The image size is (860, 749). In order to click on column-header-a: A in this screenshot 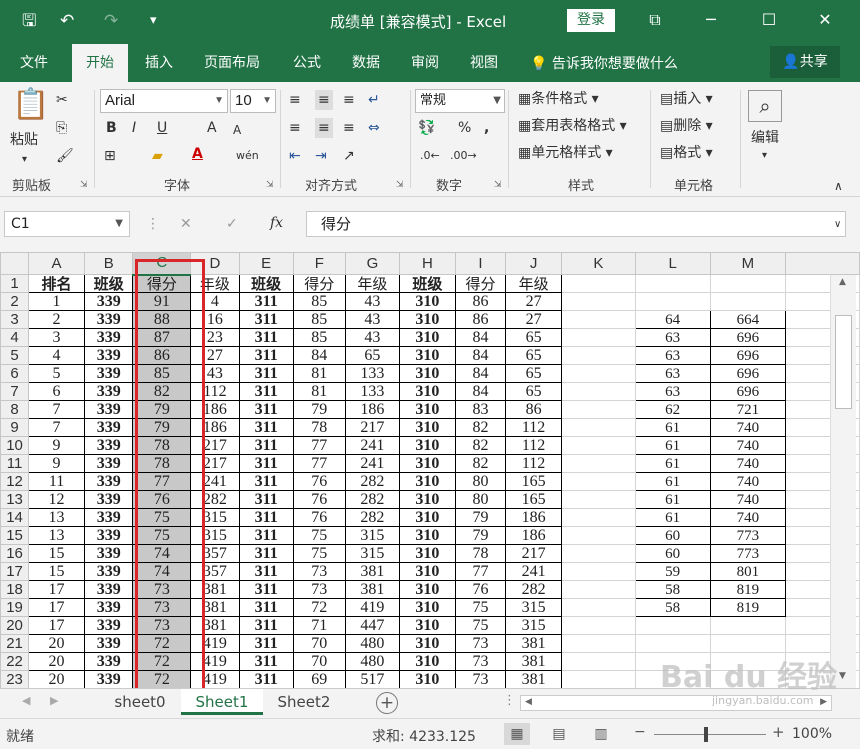, I will do `click(56, 263)`.